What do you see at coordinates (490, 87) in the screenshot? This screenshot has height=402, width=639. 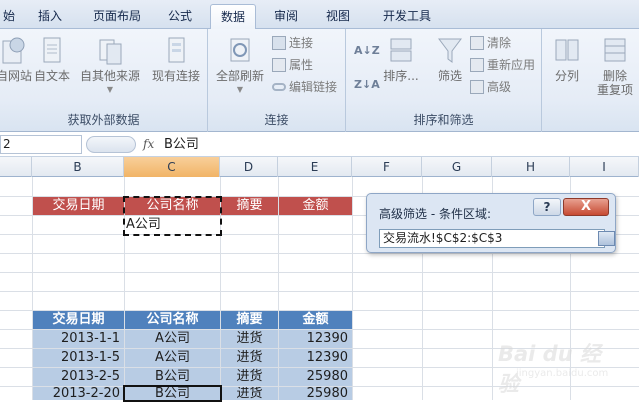 I see `advanced-filter-button: 高级` at bounding box center [490, 87].